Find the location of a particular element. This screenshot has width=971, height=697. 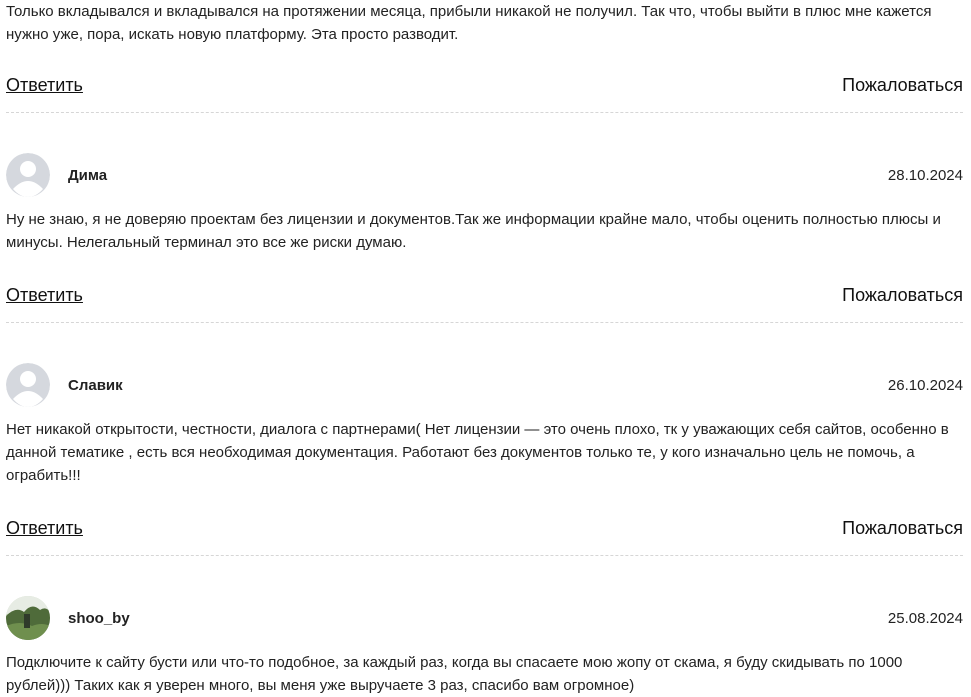

comment-author: shoo_by is located at coordinates (99, 618).